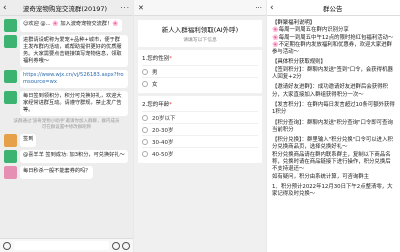  I want to click on message-bubble: 每日秒杀一般不能套券的吗？, so click(57, 172).